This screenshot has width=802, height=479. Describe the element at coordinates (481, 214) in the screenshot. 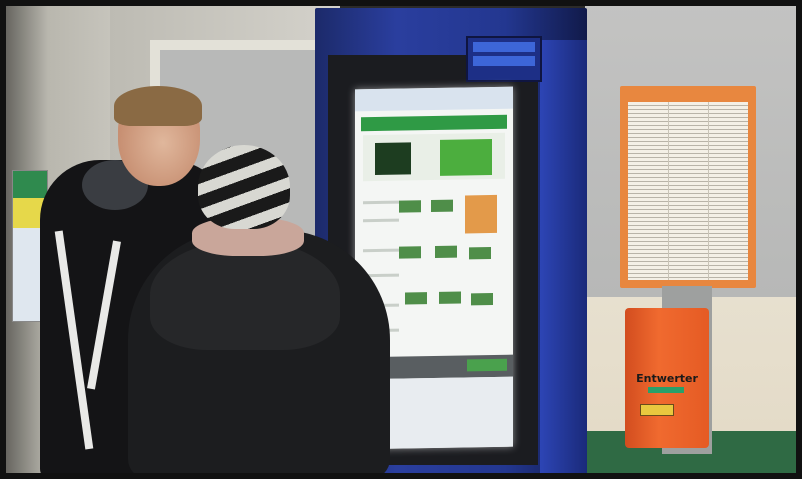

I see `orange-ad` at that location.